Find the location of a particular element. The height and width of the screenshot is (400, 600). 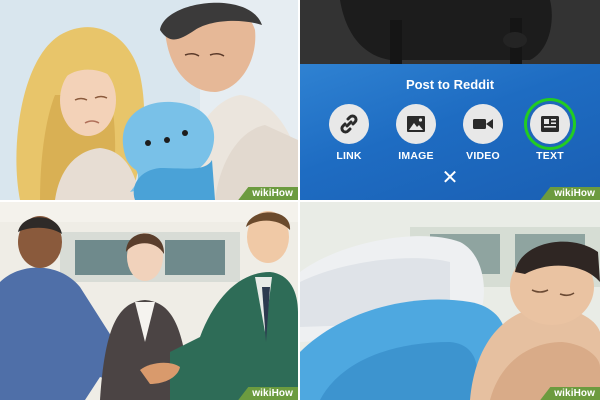

post-option-image: IMAGE is located at coordinates (416, 133).